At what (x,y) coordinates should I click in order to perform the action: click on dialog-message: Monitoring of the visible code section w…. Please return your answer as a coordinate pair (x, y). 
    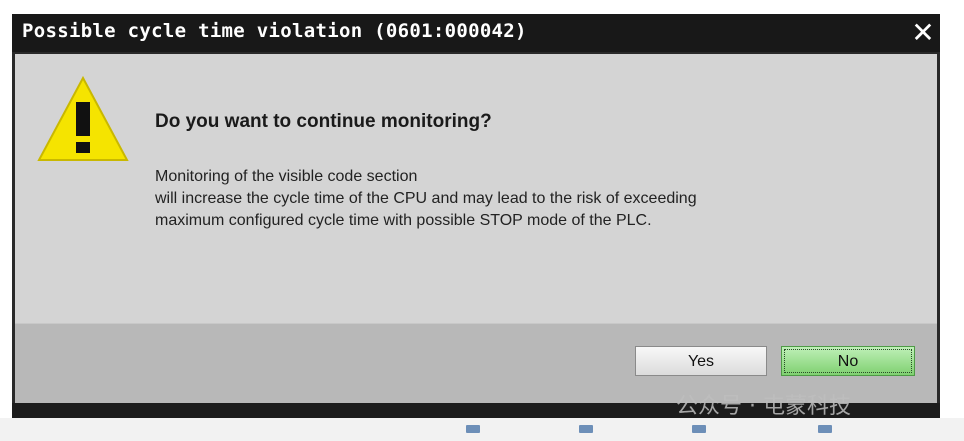
    Looking at the image, I should click on (426, 199).